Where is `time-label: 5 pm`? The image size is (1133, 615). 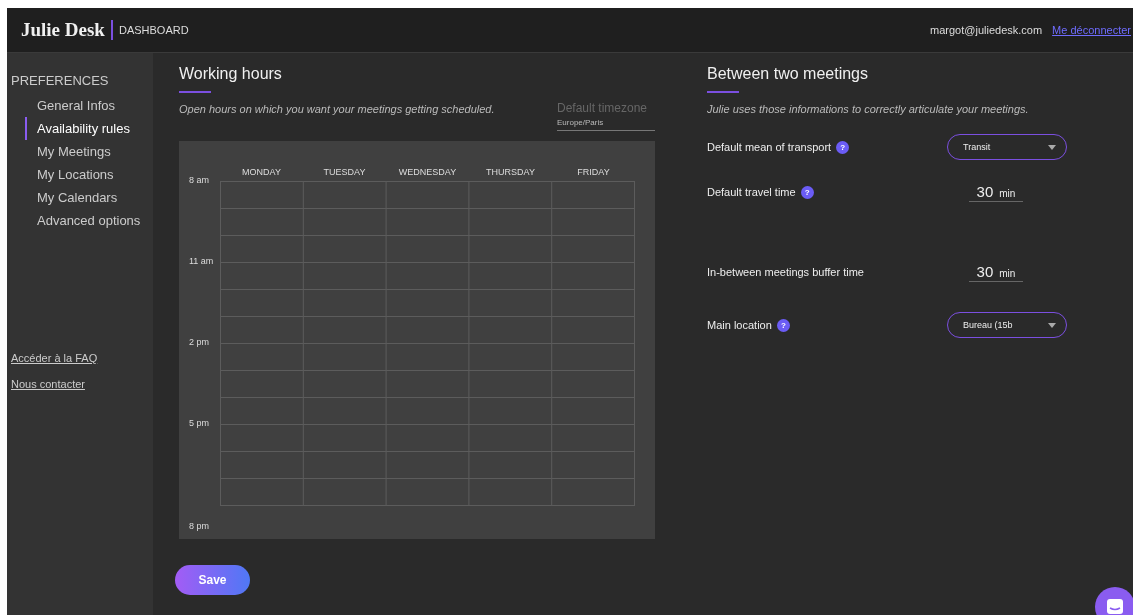
time-label: 5 pm is located at coordinates (199, 424).